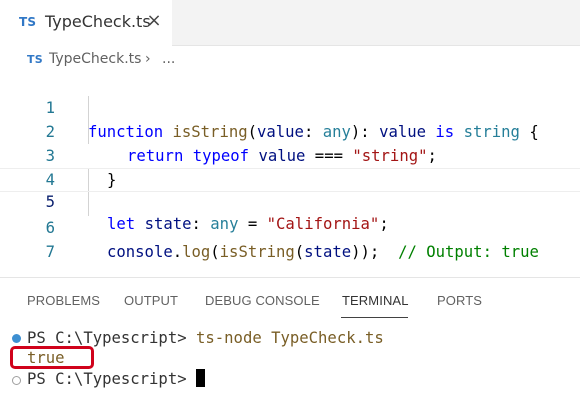  What do you see at coordinates (459, 300) in the screenshot?
I see `tab-ports: PORTS` at bounding box center [459, 300].